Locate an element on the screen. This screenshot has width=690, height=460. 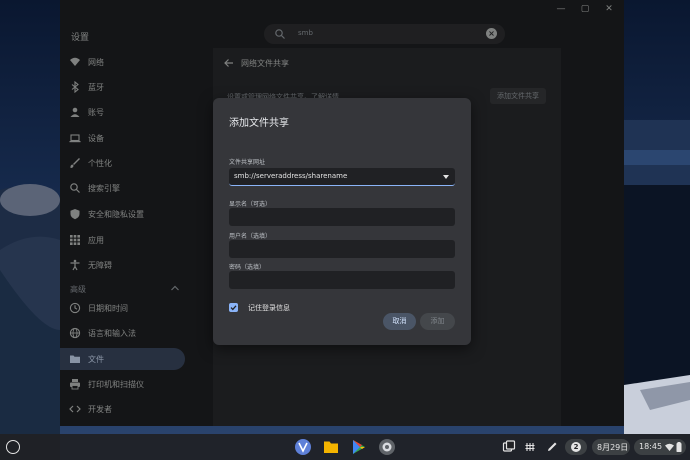
wifi-icon is located at coordinates (669, 447).